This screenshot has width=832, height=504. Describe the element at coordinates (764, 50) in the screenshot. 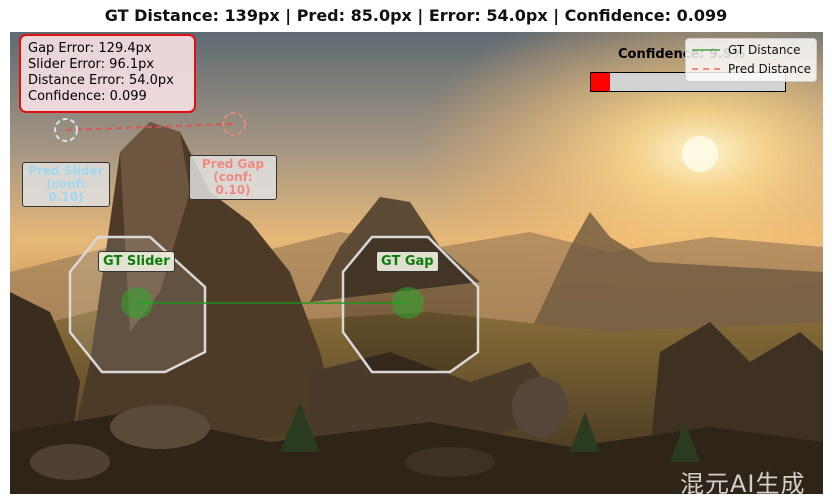

I see `legend-gt-label: GT Distance` at that location.